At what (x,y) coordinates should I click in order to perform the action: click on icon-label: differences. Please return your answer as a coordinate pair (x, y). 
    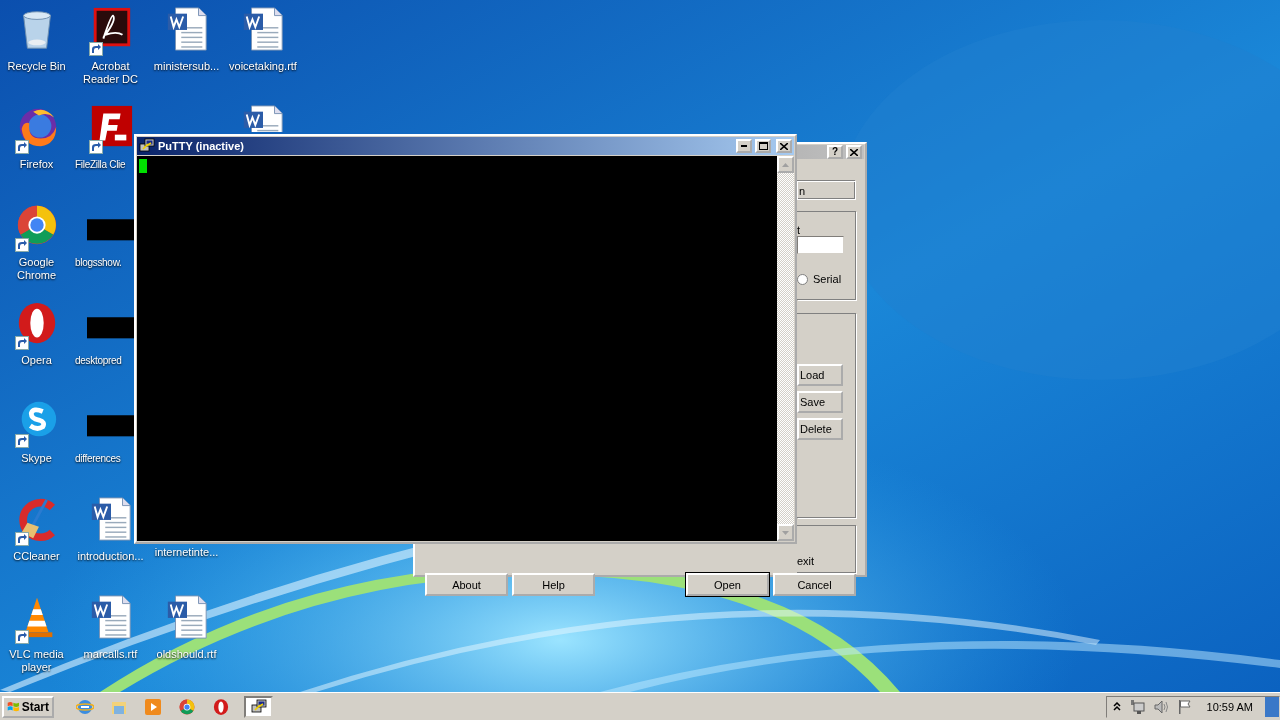
    Looking at the image, I should click on (98, 458).